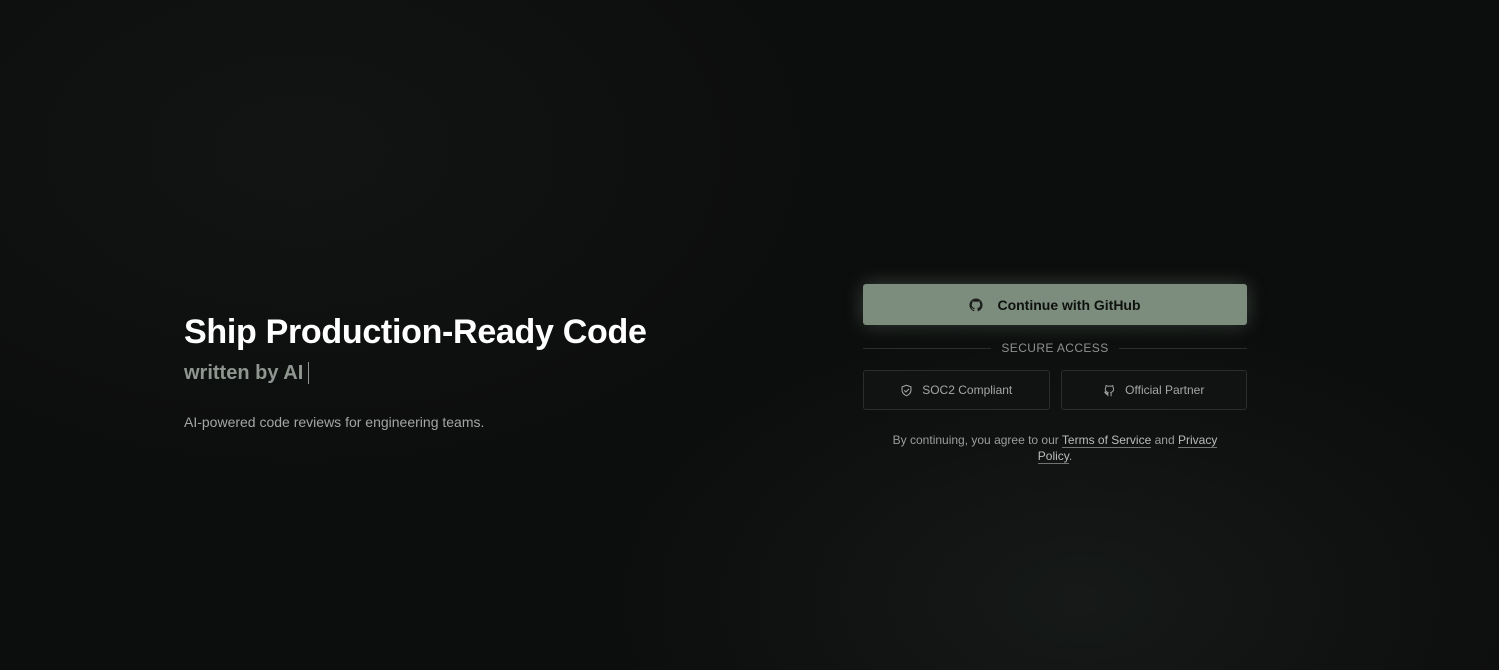  I want to click on divider-line-left, so click(927, 348).